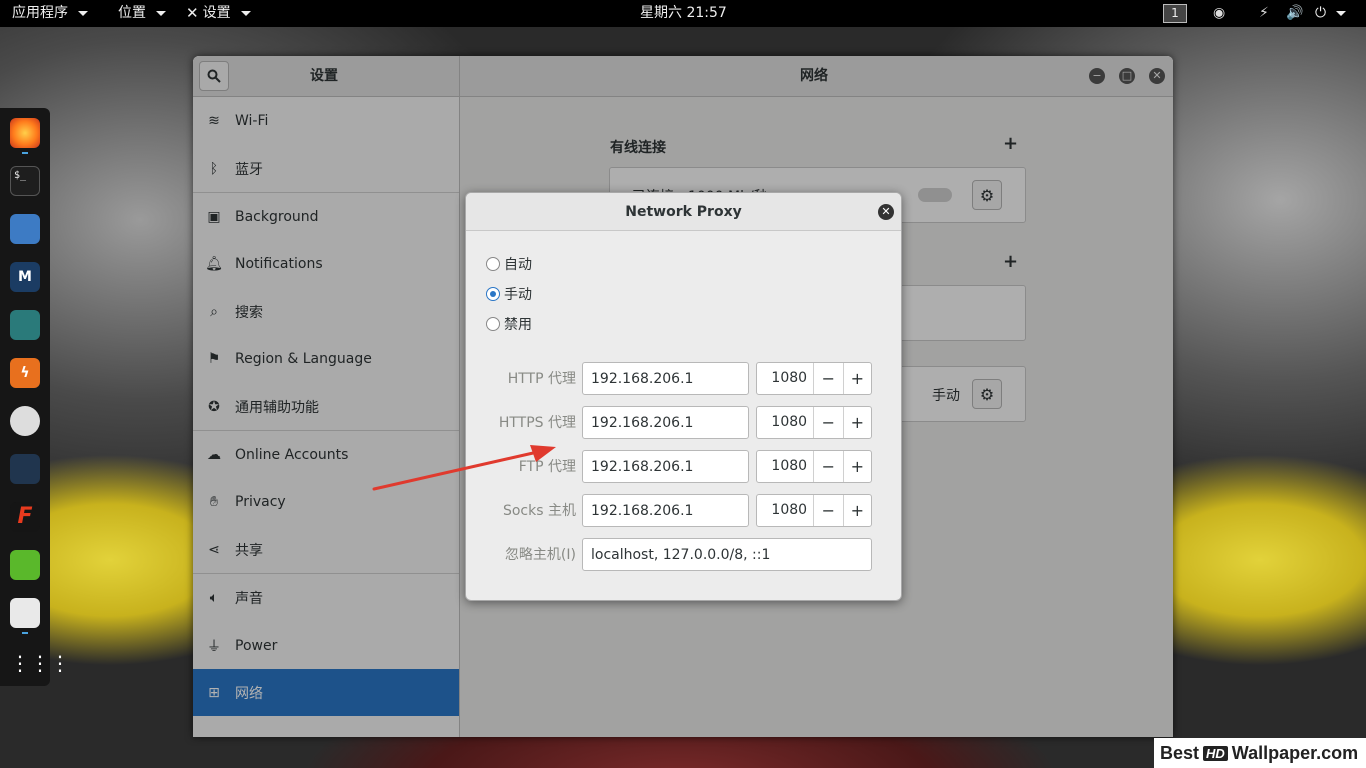  I want to click on sidebar-item-label: Power, so click(256, 645).